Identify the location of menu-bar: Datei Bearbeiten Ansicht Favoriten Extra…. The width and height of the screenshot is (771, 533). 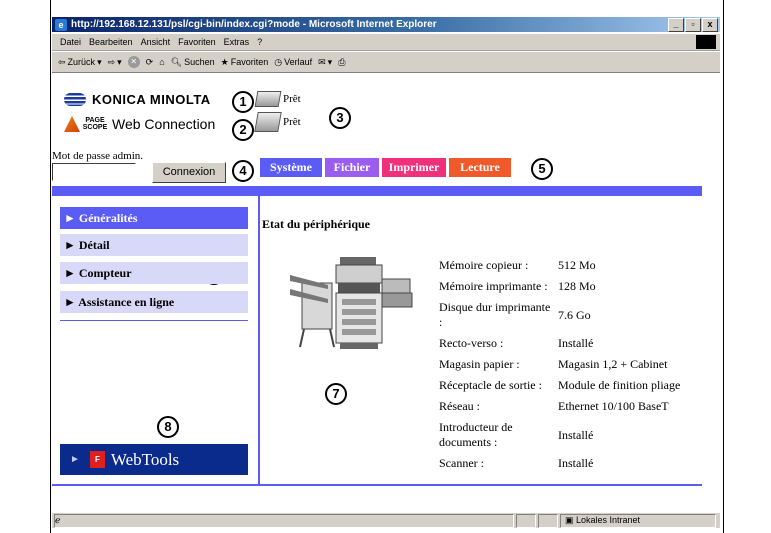
(386, 42).